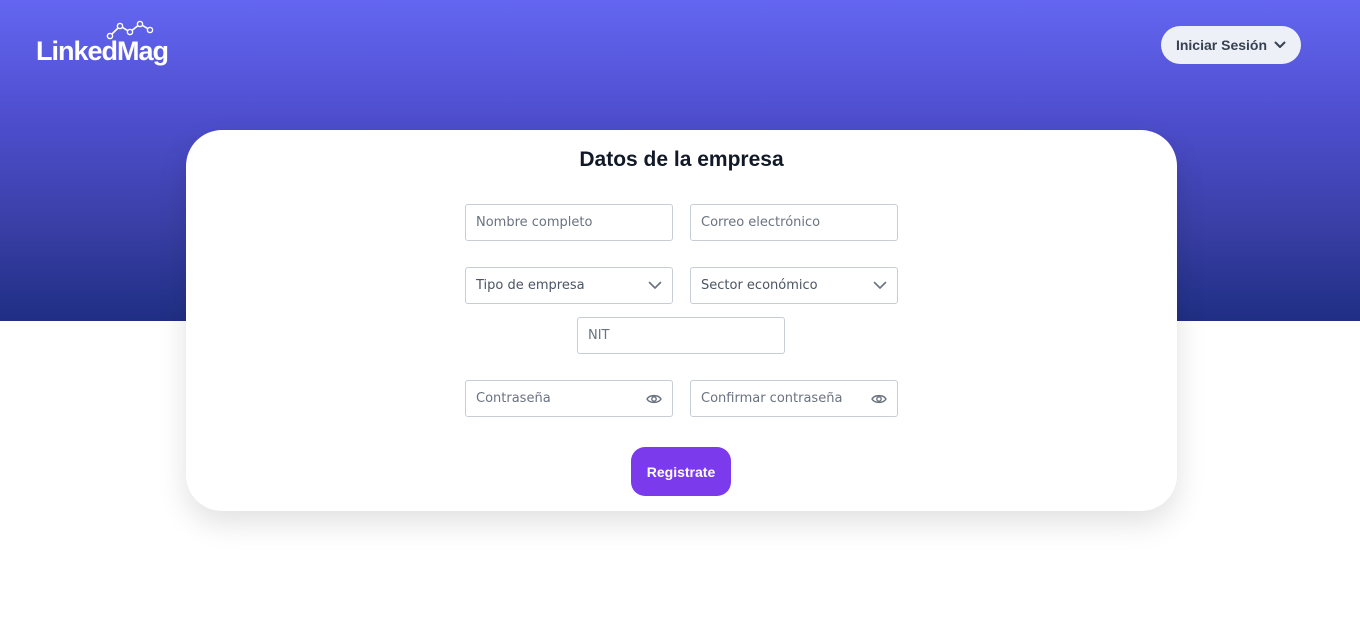  Describe the element at coordinates (681, 159) in the screenshot. I see `form-title: Datos de la empresa` at that location.